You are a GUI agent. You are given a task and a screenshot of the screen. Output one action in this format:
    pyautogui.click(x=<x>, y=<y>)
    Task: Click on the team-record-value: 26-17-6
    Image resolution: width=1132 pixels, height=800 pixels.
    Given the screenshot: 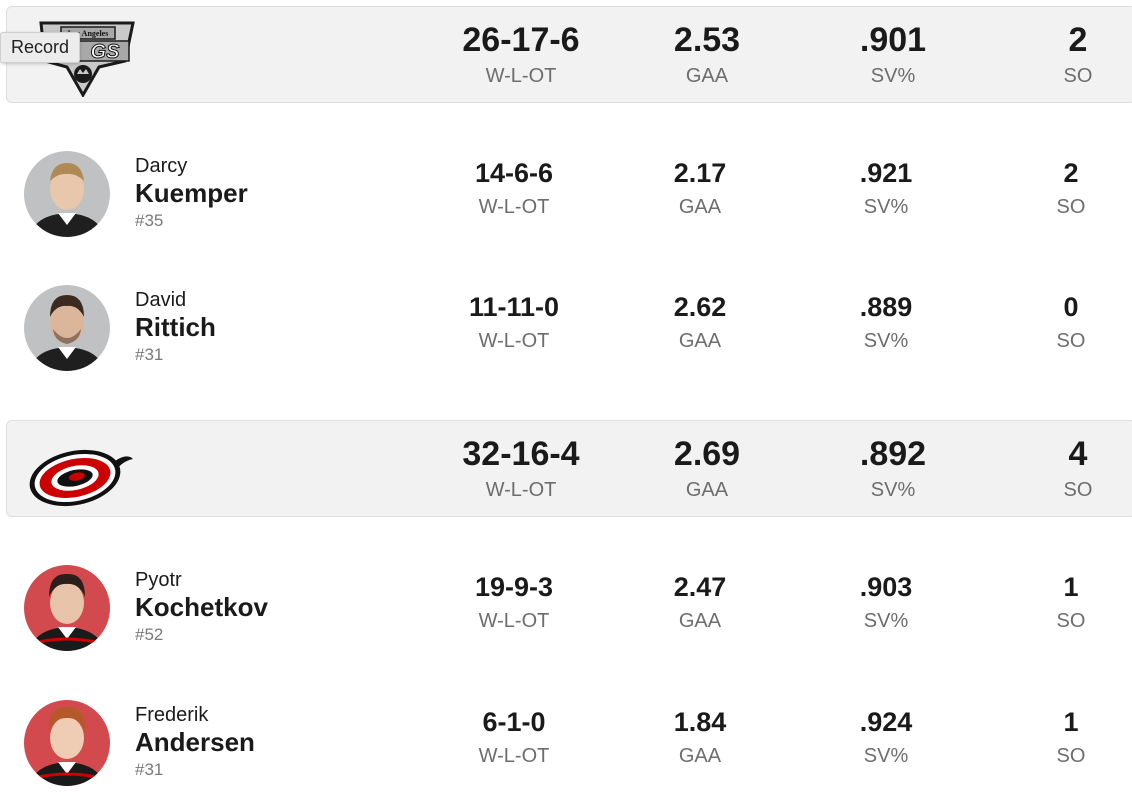 What is the action you would take?
    pyautogui.click(x=521, y=40)
    